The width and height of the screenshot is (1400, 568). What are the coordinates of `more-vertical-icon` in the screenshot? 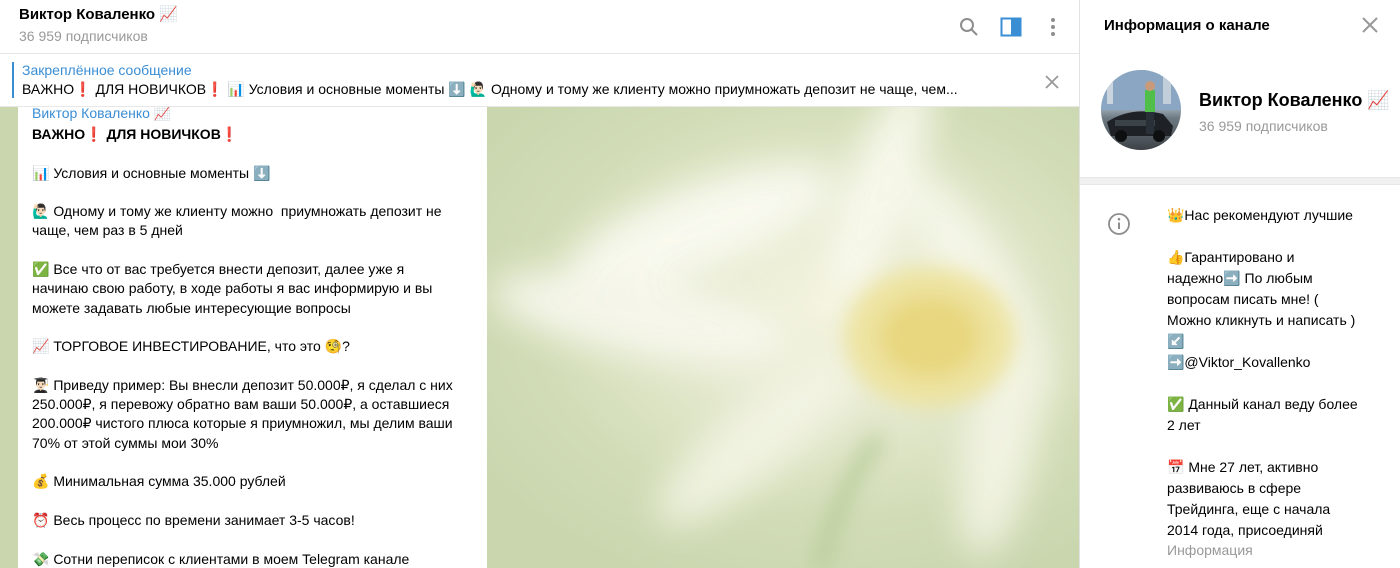 It's located at (1053, 27).